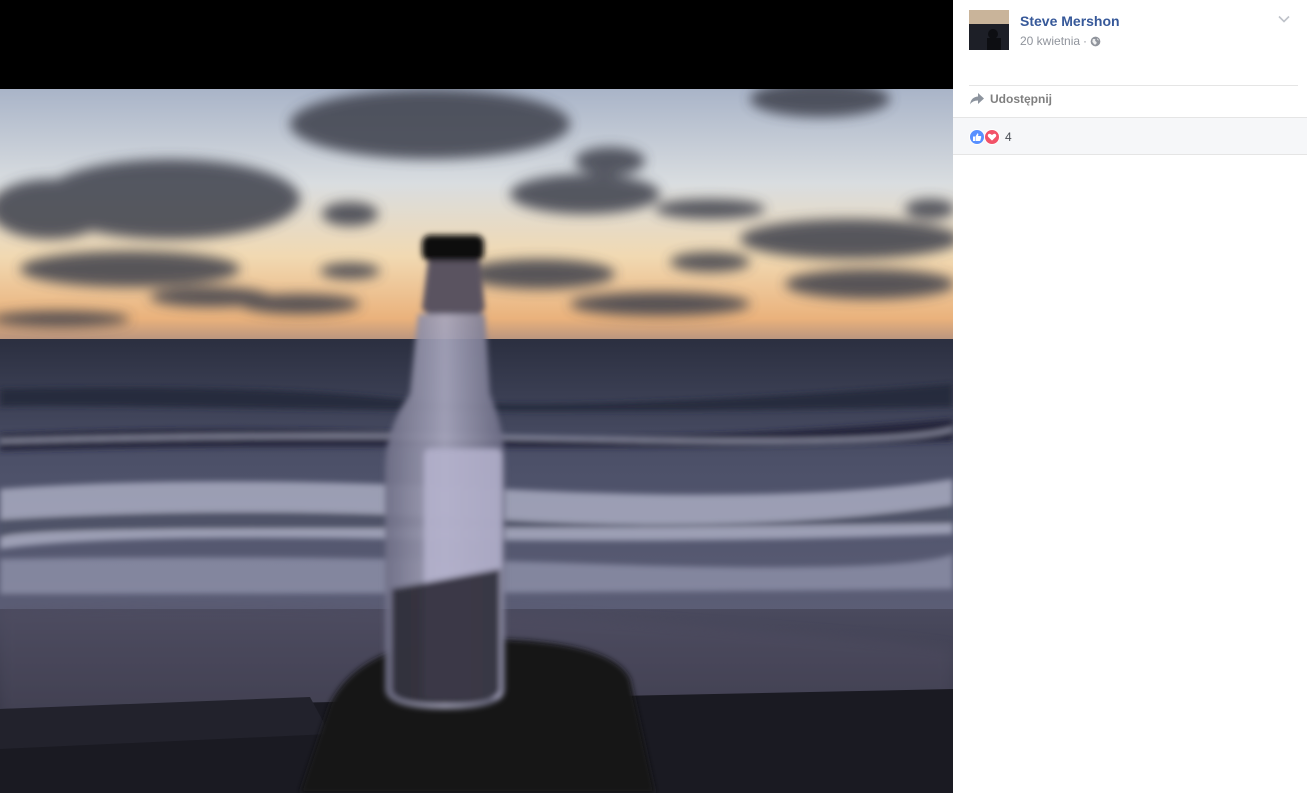 The width and height of the screenshot is (1307, 793). Describe the element at coordinates (977, 137) in the screenshot. I see `like-reaction-icon` at that location.